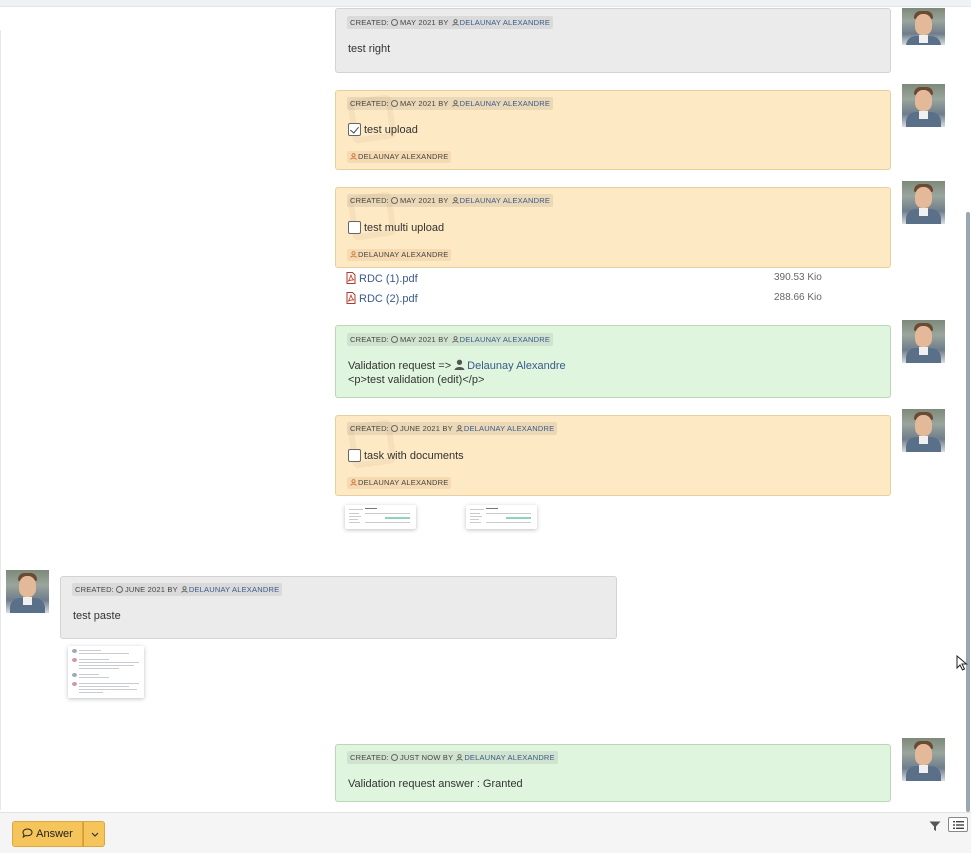 This screenshot has height=853, width=971. What do you see at coordinates (516, 366) in the screenshot?
I see `validator-link: Delaunay Alexandre` at bounding box center [516, 366].